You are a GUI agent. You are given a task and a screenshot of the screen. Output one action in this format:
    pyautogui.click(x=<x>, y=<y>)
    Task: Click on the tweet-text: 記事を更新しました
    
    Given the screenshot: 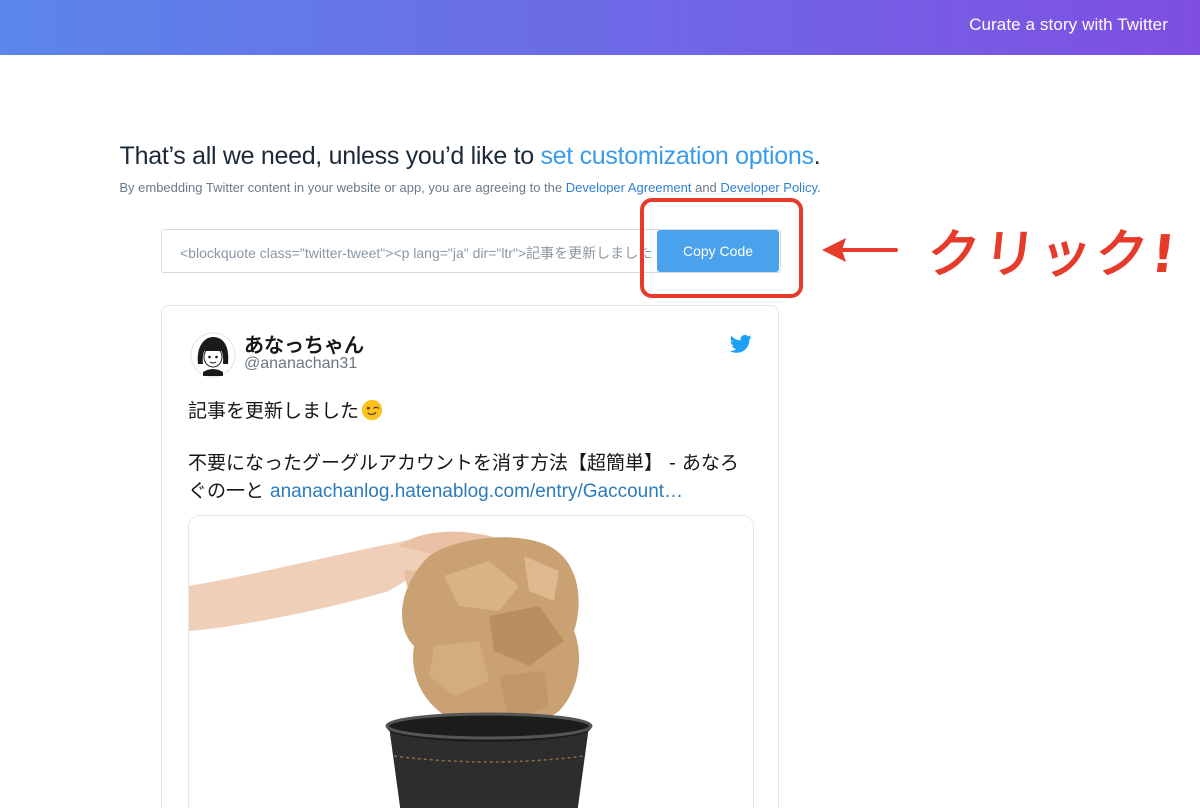 What is the action you would take?
    pyautogui.click(x=274, y=411)
    